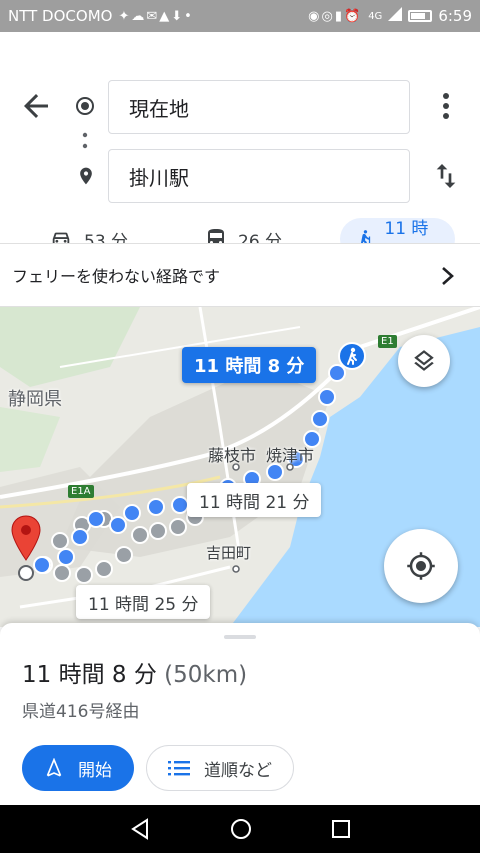  Describe the element at coordinates (232, 455) in the screenshot. I see `label-fujieda: 藤枝市` at that location.